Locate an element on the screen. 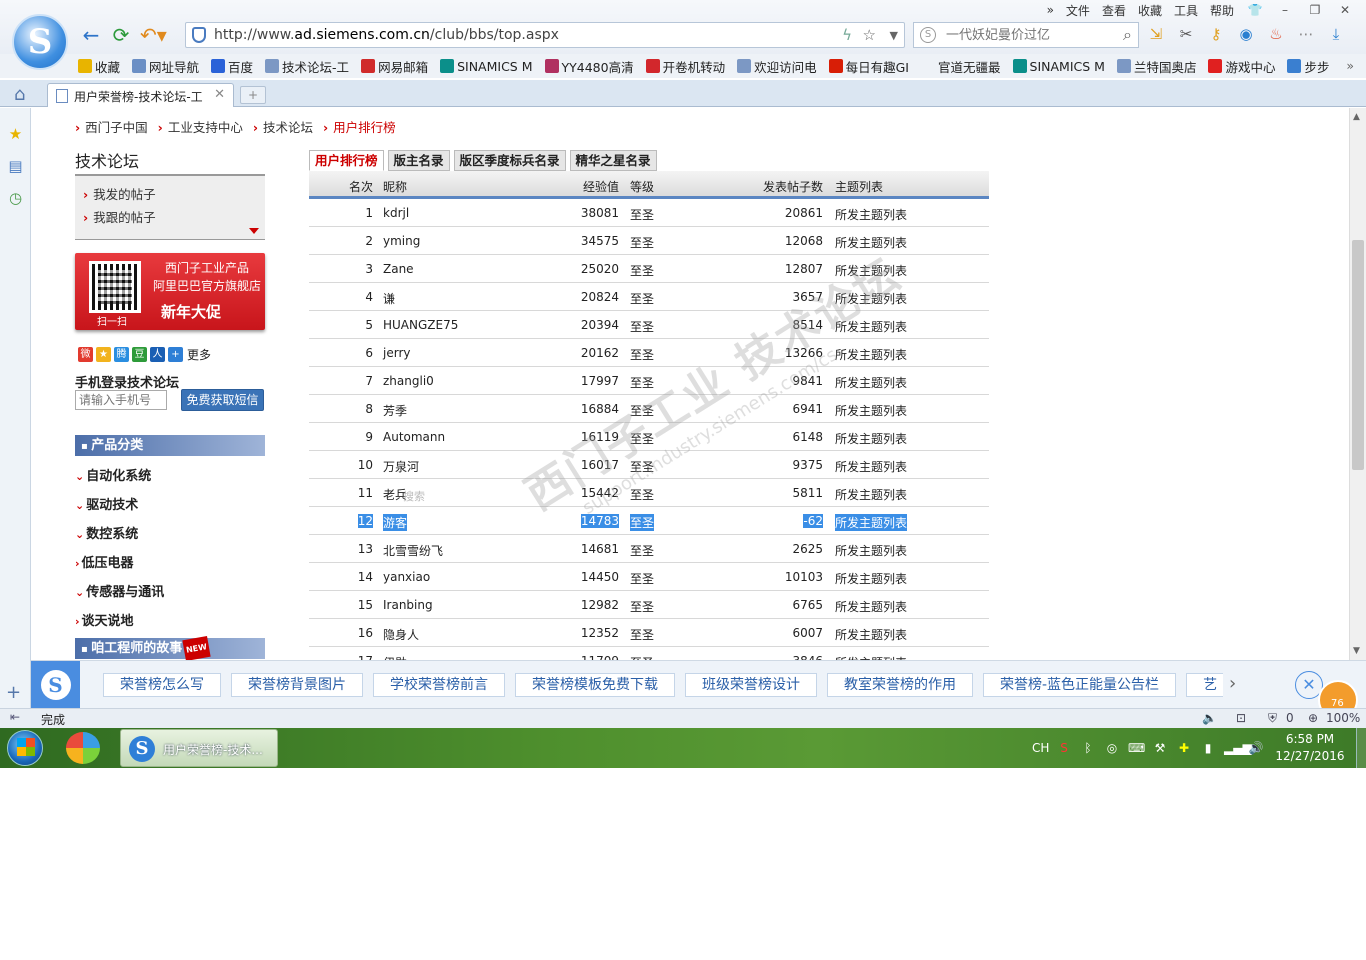  breadcrumb-forum: 技术论坛 is located at coordinates (283, 126).